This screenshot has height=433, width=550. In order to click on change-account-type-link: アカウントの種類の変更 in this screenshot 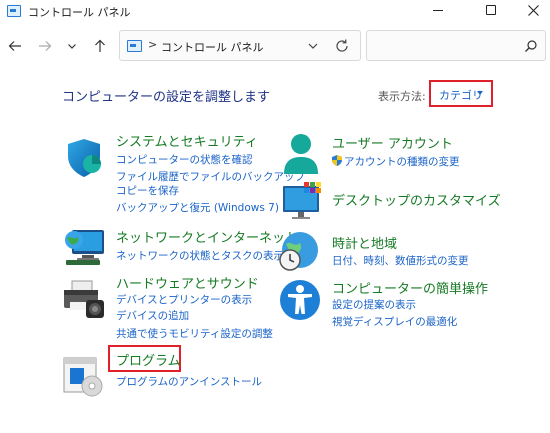, I will do `click(402, 161)`.